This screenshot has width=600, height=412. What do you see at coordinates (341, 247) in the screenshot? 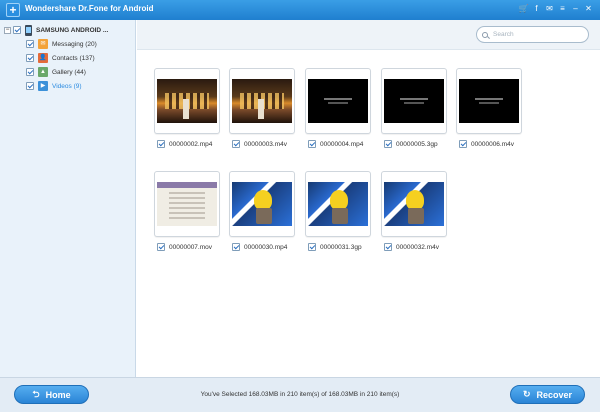
I see `video-filename: 00000031.3gp` at bounding box center [341, 247].